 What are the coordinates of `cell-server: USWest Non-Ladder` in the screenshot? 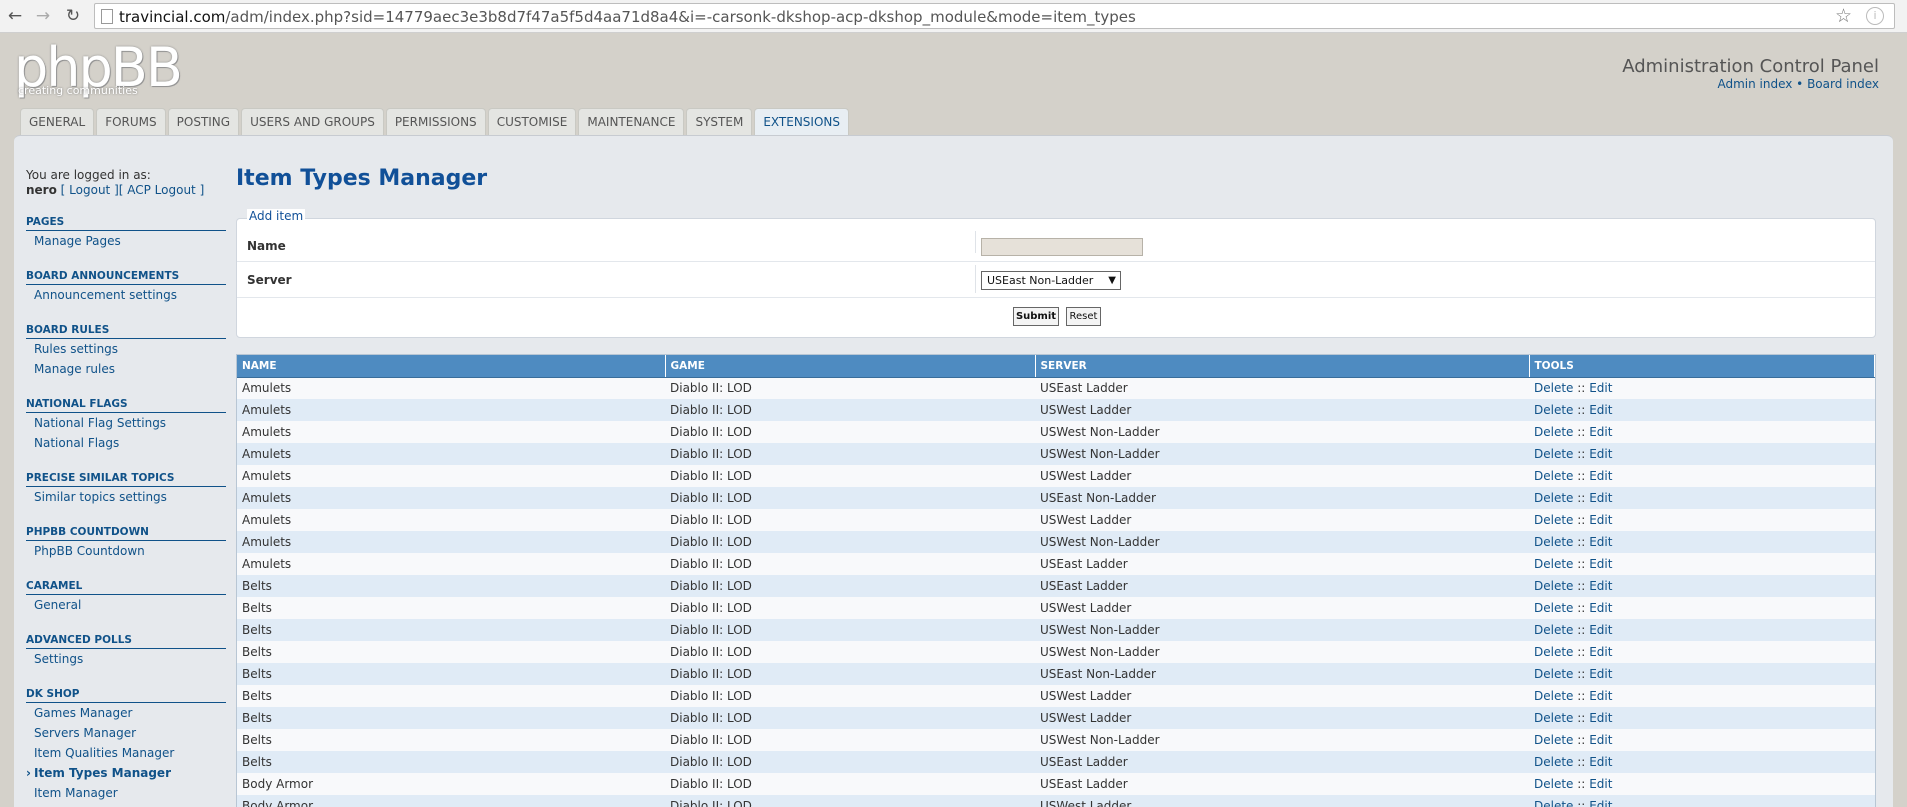 It's located at (1282, 542).